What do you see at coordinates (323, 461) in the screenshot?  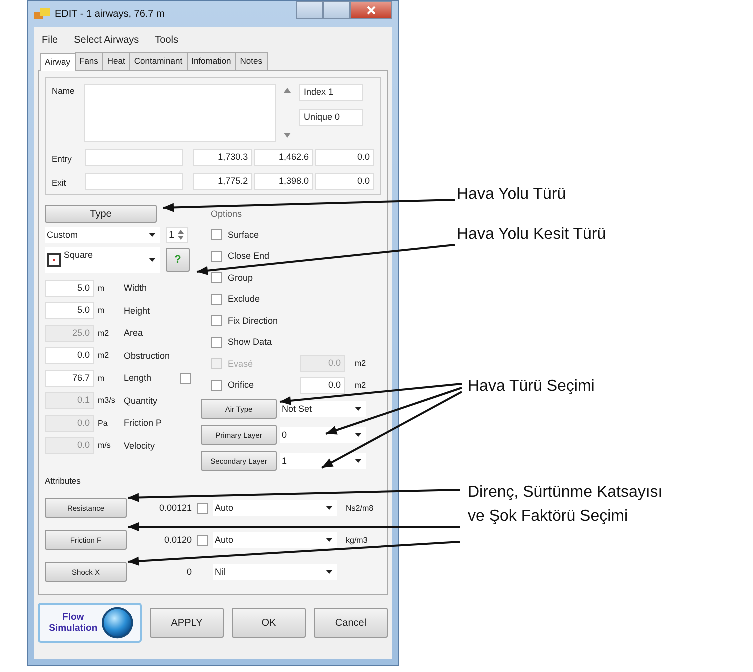 I see `layer-dropdown: 1` at bounding box center [323, 461].